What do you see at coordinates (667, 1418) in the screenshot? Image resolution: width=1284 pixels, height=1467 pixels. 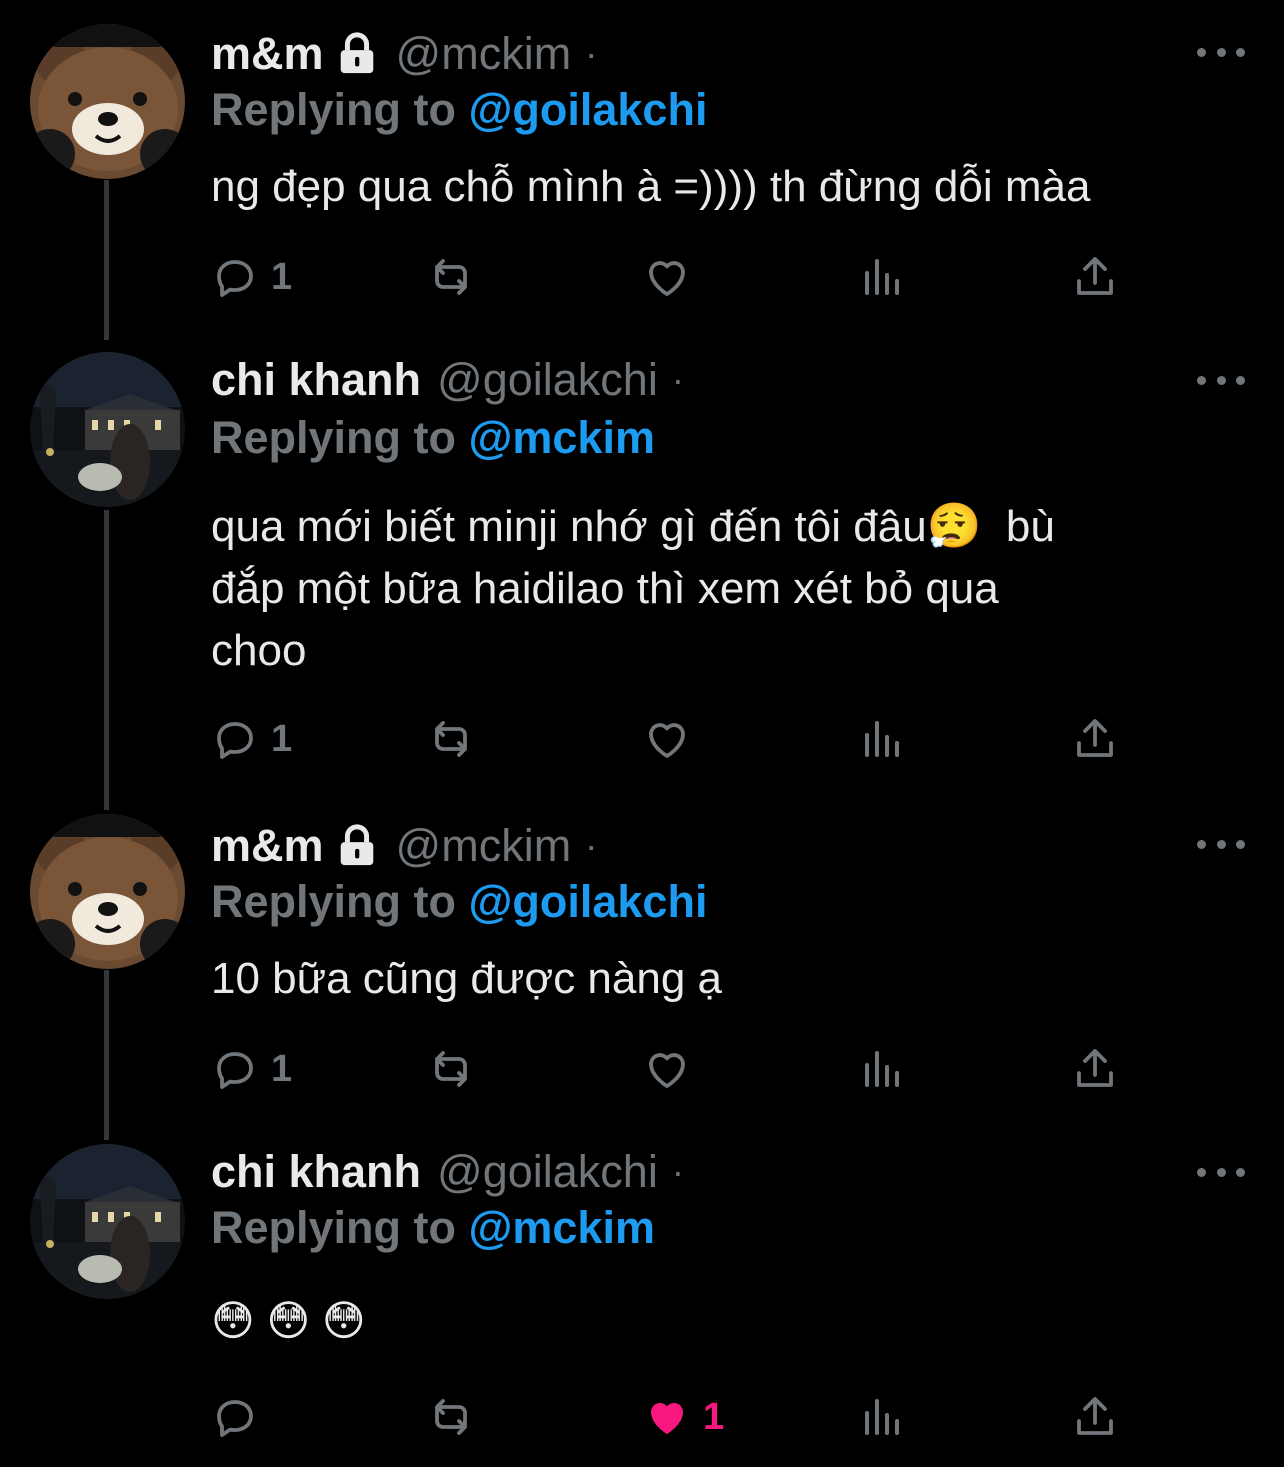 I see `like-icon-filled` at bounding box center [667, 1418].